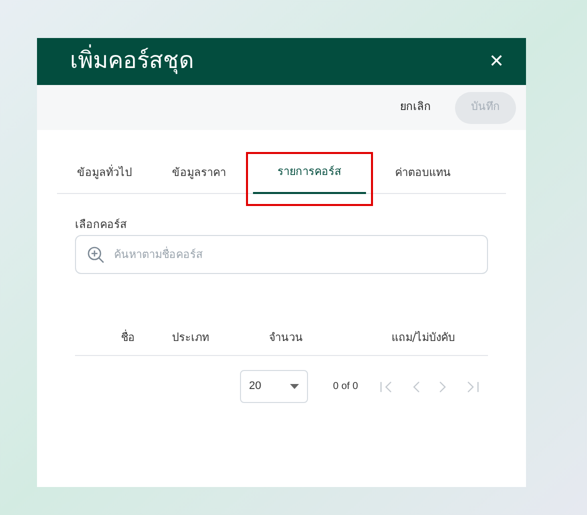 This screenshot has width=587, height=515. I want to click on dialog-title: เพิ่มคอร์สชุด, so click(132, 61).